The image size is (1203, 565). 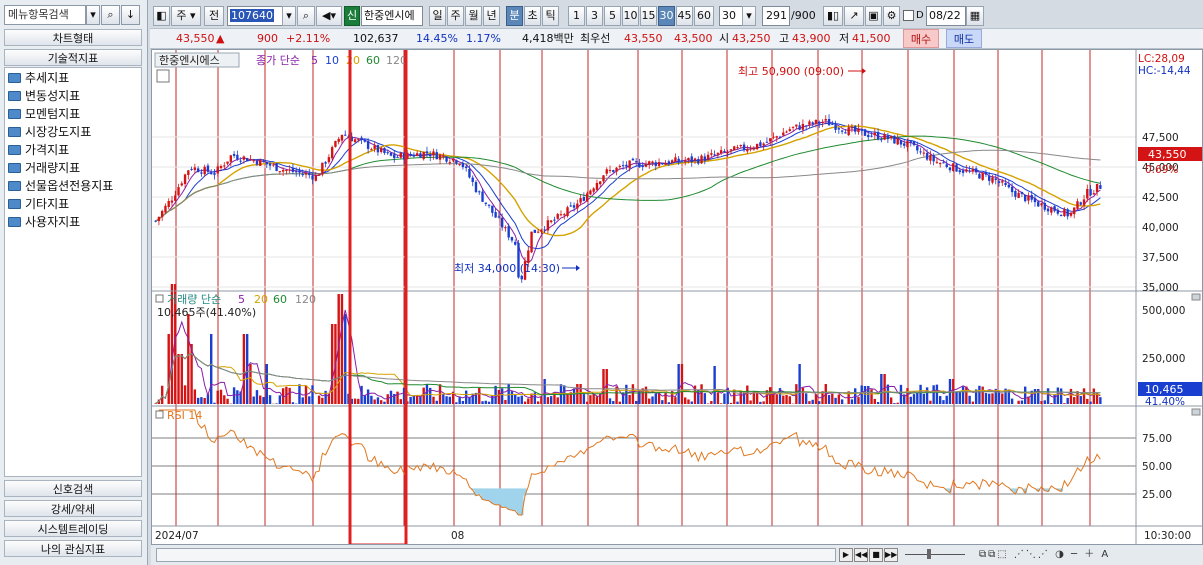 What do you see at coordinates (60, 186) in the screenshot?
I see `tree-item: 선물옵션전용지표` at bounding box center [60, 186].